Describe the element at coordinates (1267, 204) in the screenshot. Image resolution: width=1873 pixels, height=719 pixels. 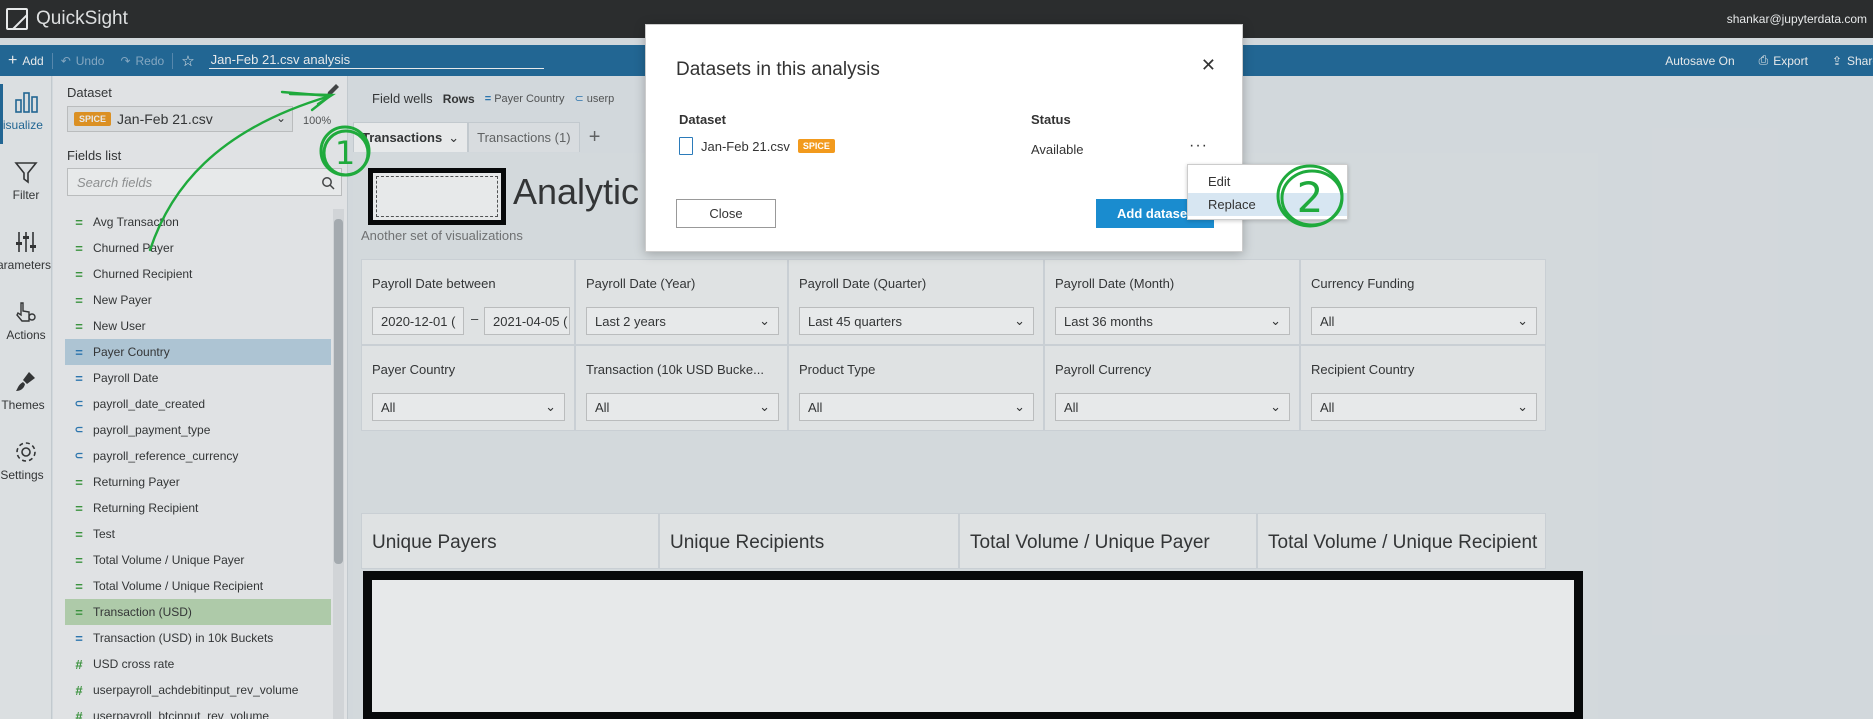
I see `menu-item-replace: Replace` at that location.